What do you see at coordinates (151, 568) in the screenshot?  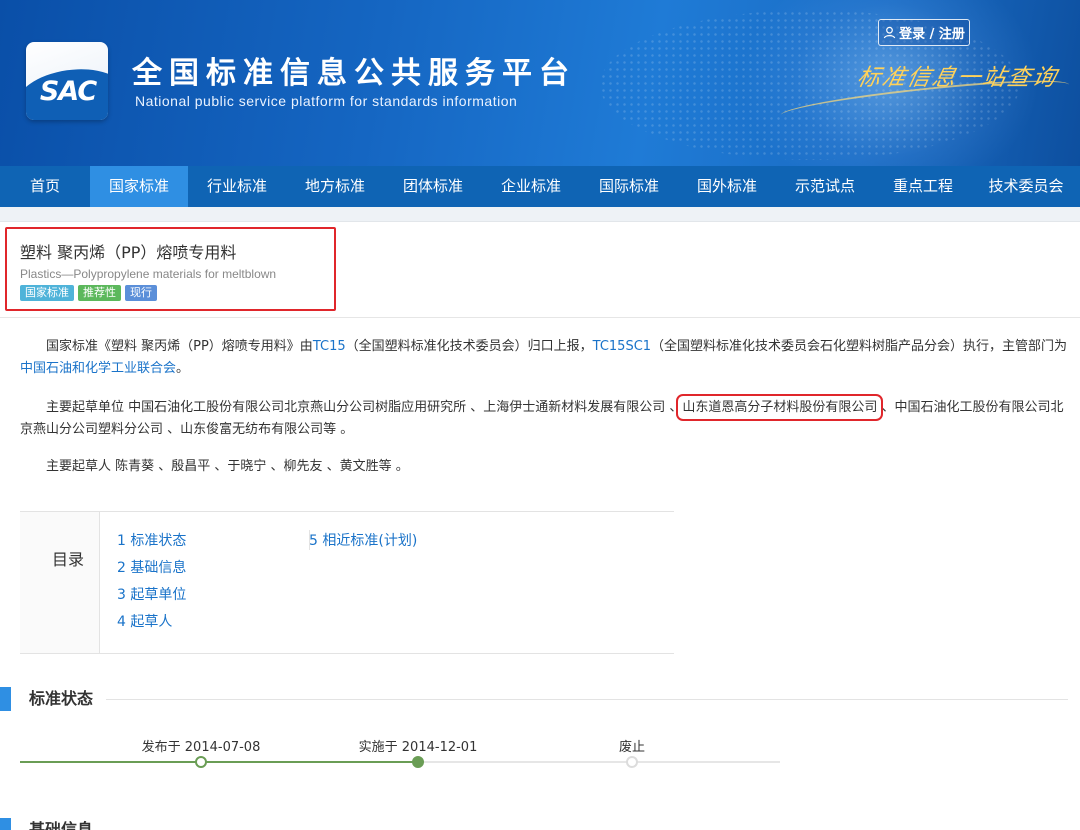 I see `toc-item-basic-info: 2 基础信息` at bounding box center [151, 568].